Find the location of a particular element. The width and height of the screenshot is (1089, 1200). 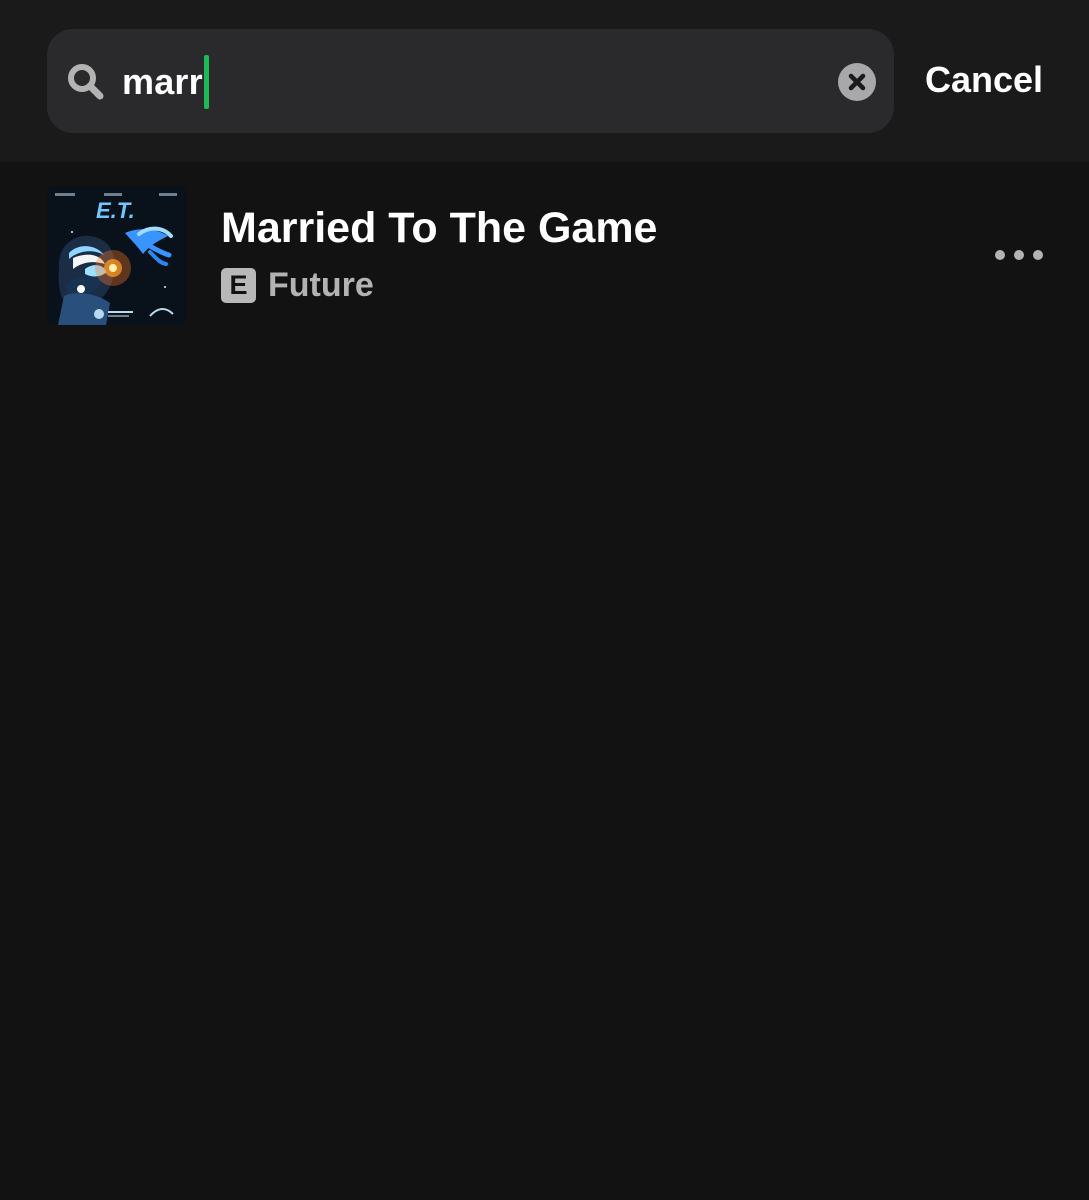

clear-circle-icon is located at coordinates (857, 82).